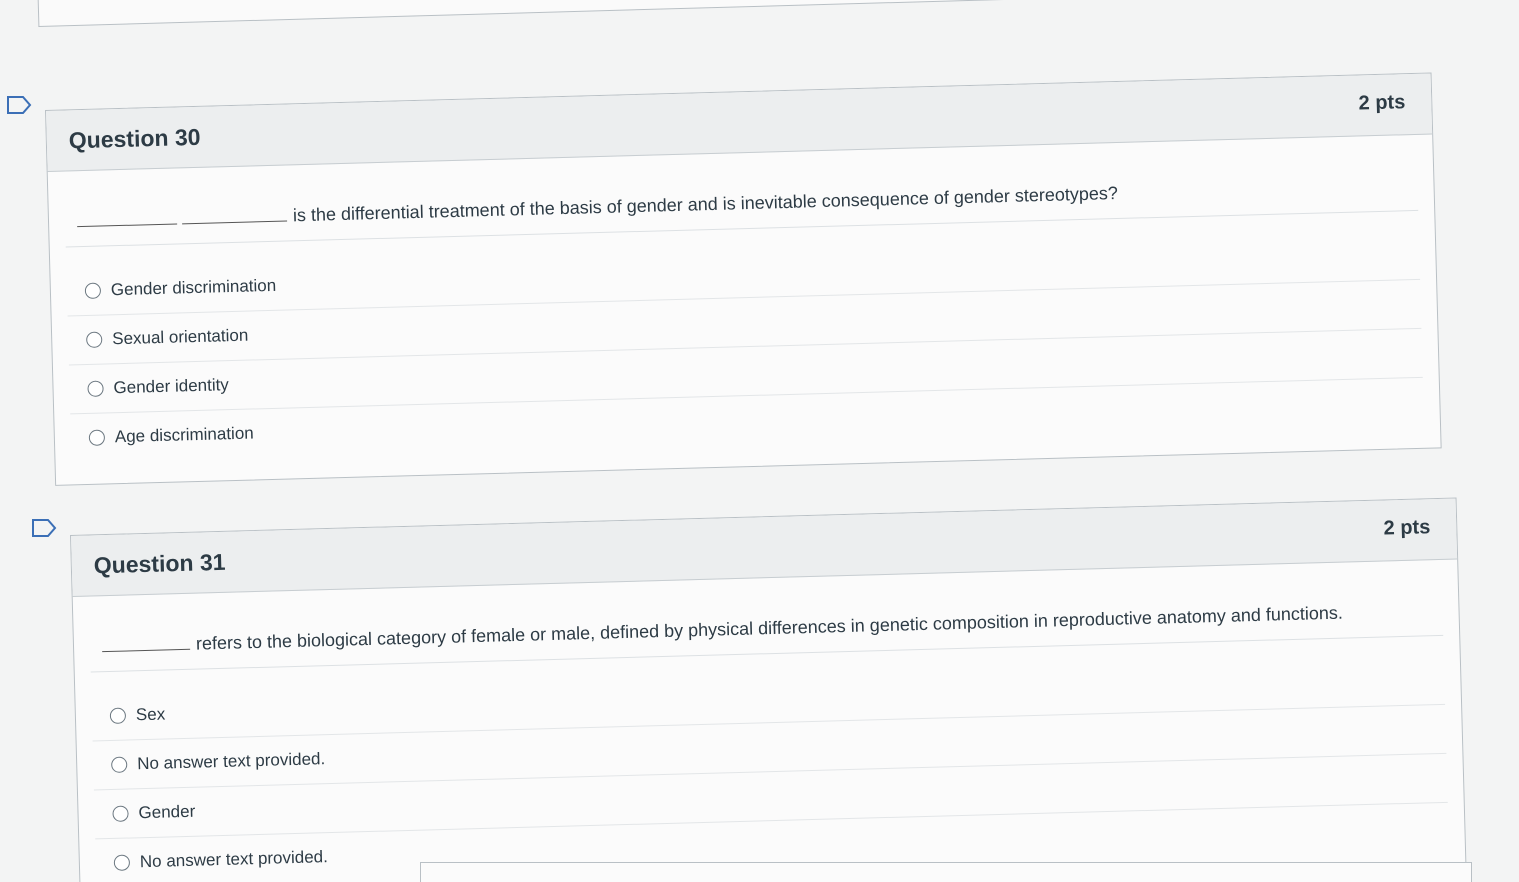 Image resolution: width=1519 pixels, height=882 pixels. Describe the element at coordinates (743, 13) in the screenshot. I see `previous-question-card` at that location.